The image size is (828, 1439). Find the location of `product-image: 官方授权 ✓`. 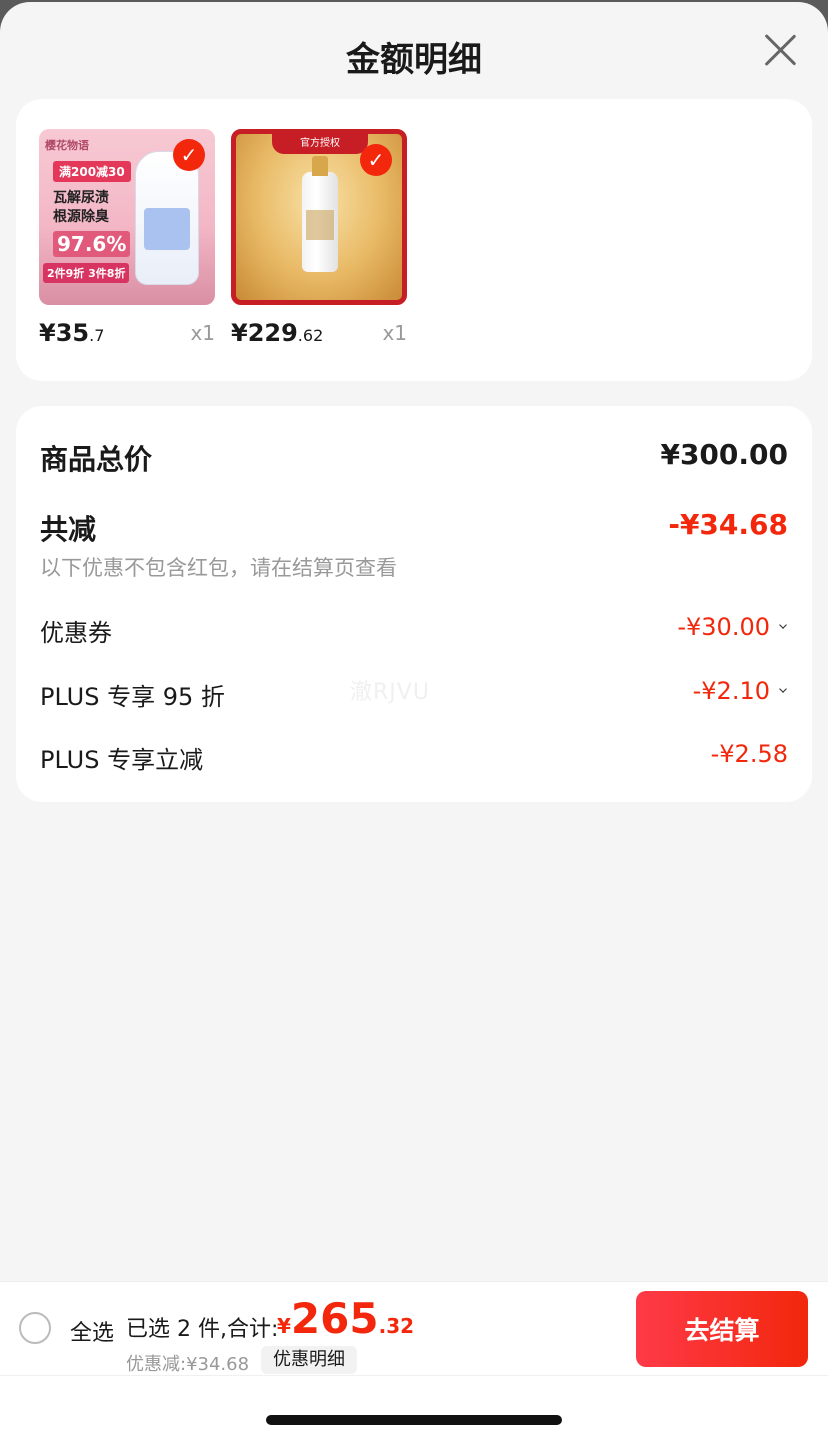

product-image: 官方授权 ✓ is located at coordinates (319, 217).